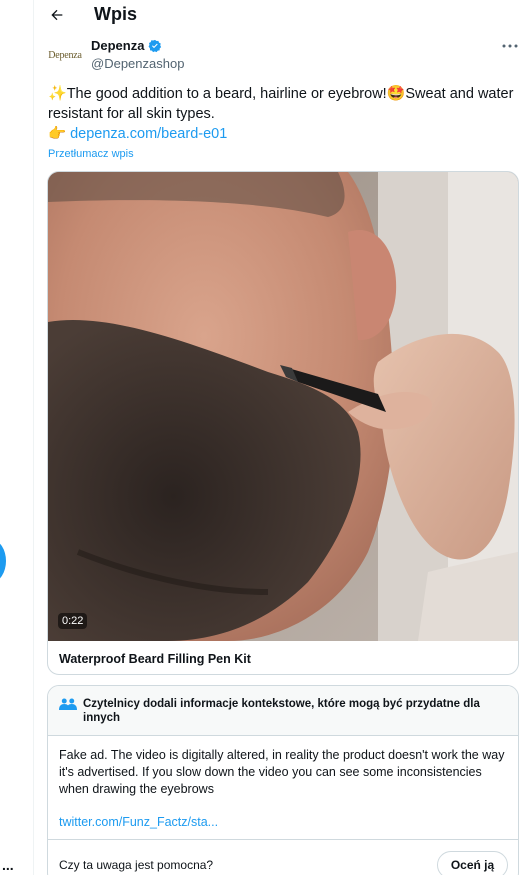  Describe the element at coordinates (3, 561) in the screenshot. I see `post-button-edge` at that location.